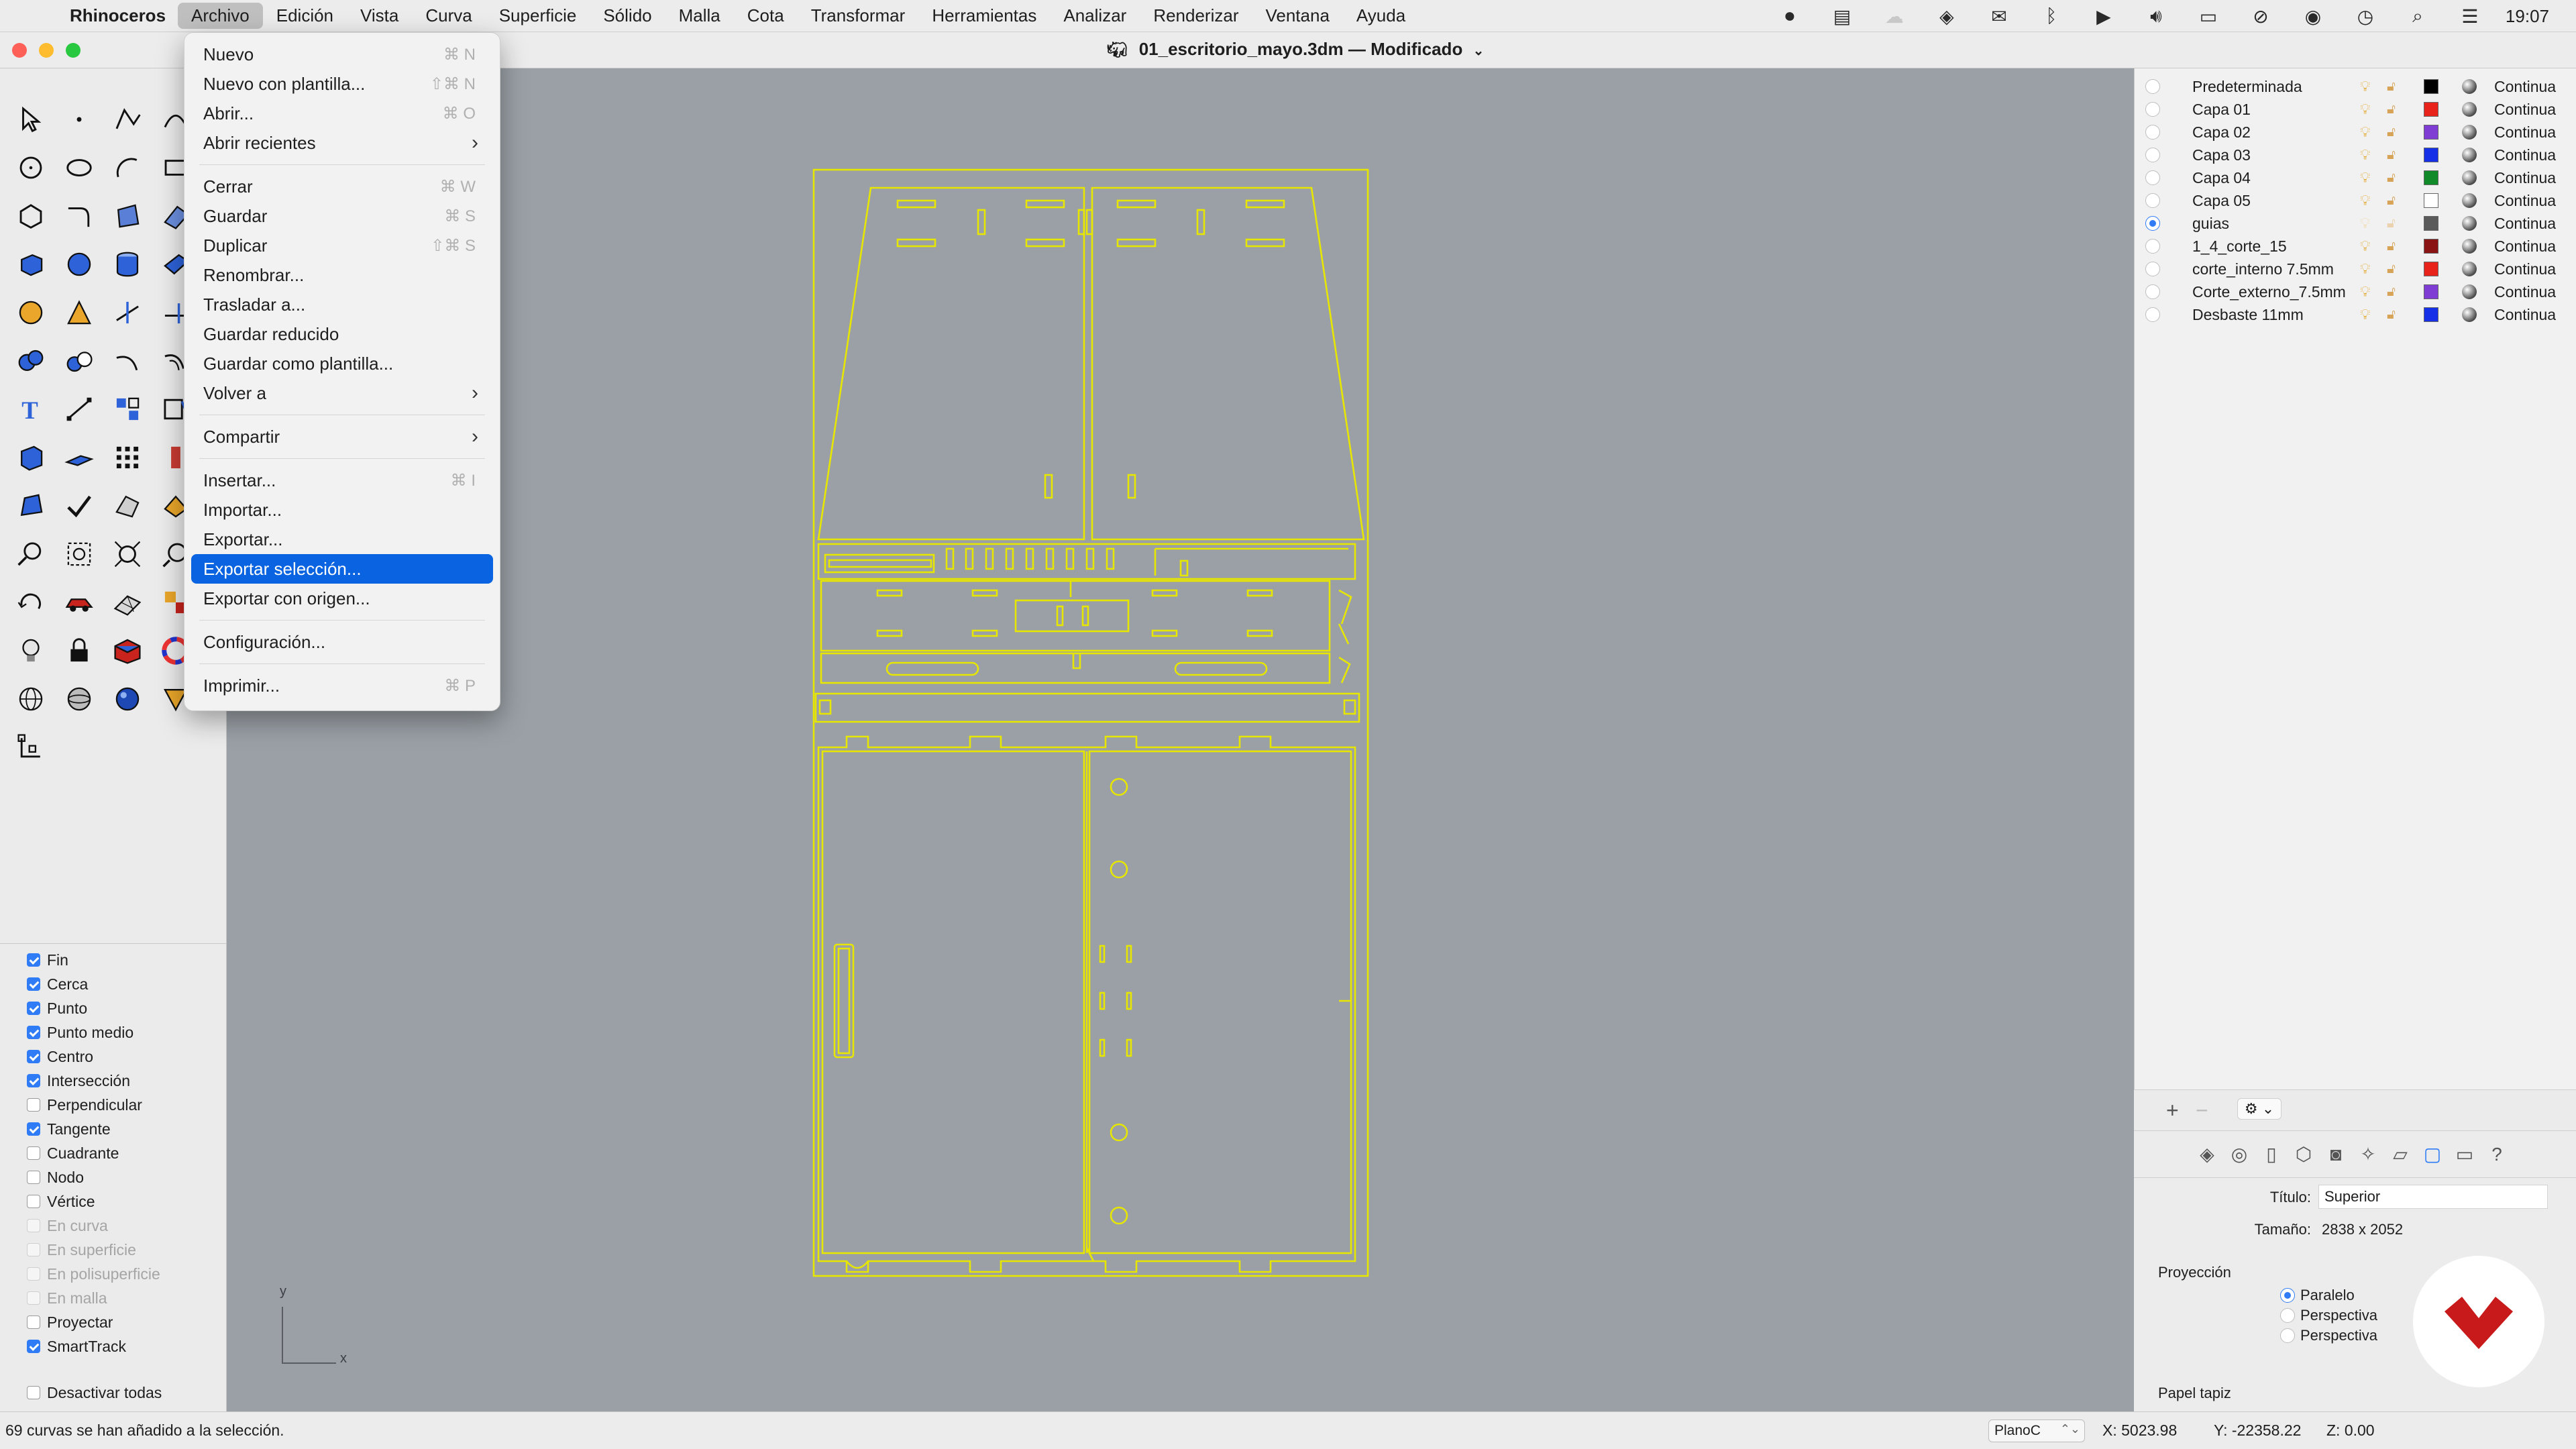 Image resolution: width=2576 pixels, height=1449 pixels. I want to click on layer-row: Capa 01 💡︎ 🔓︎ Continua, so click(2355, 109).